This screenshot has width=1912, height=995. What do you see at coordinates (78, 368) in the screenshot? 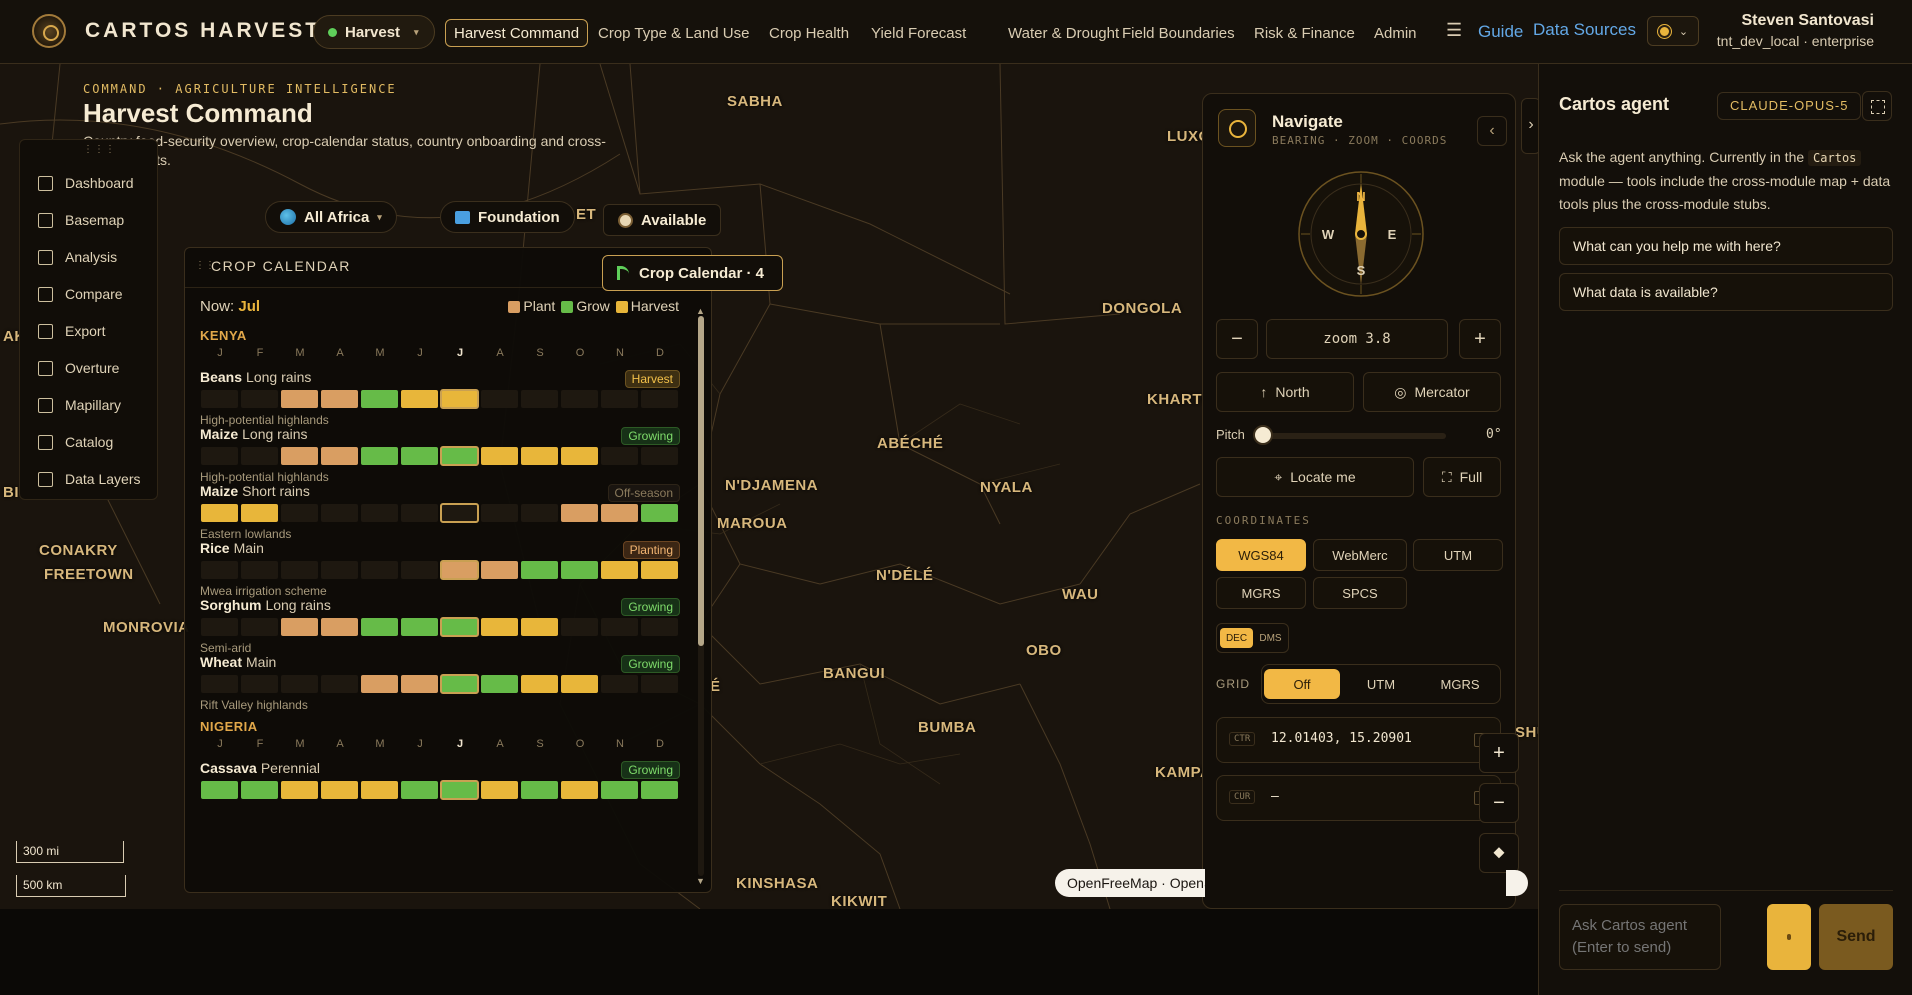
I see `tool-overture: Overture` at bounding box center [78, 368].